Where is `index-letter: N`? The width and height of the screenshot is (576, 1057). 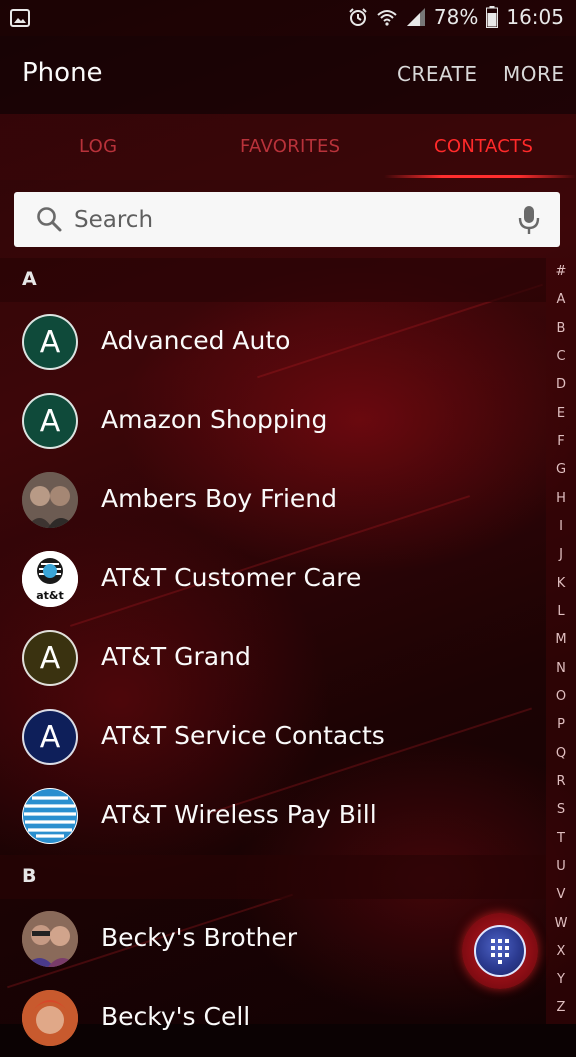 index-letter: N is located at coordinates (561, 668).